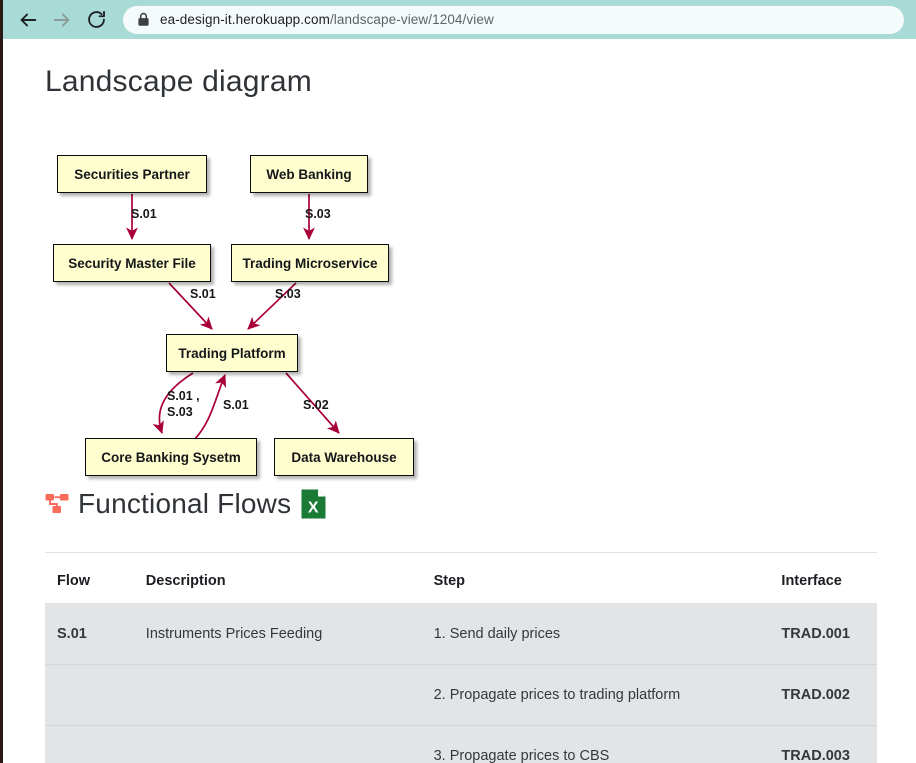 The height and width of the screenshot is (763, 916). I want to click on diagram-node-data-warehouse: Data Warehouse, so click(344, 457).